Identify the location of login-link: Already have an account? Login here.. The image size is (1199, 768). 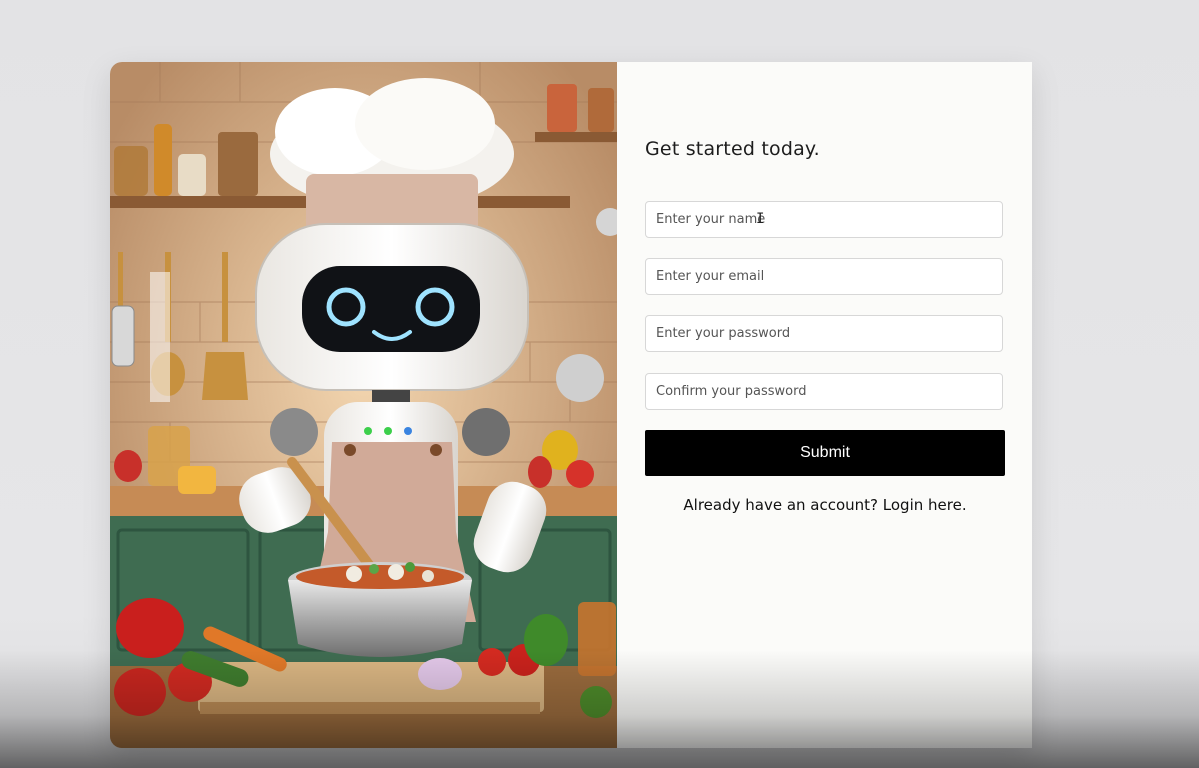
(824, 505).